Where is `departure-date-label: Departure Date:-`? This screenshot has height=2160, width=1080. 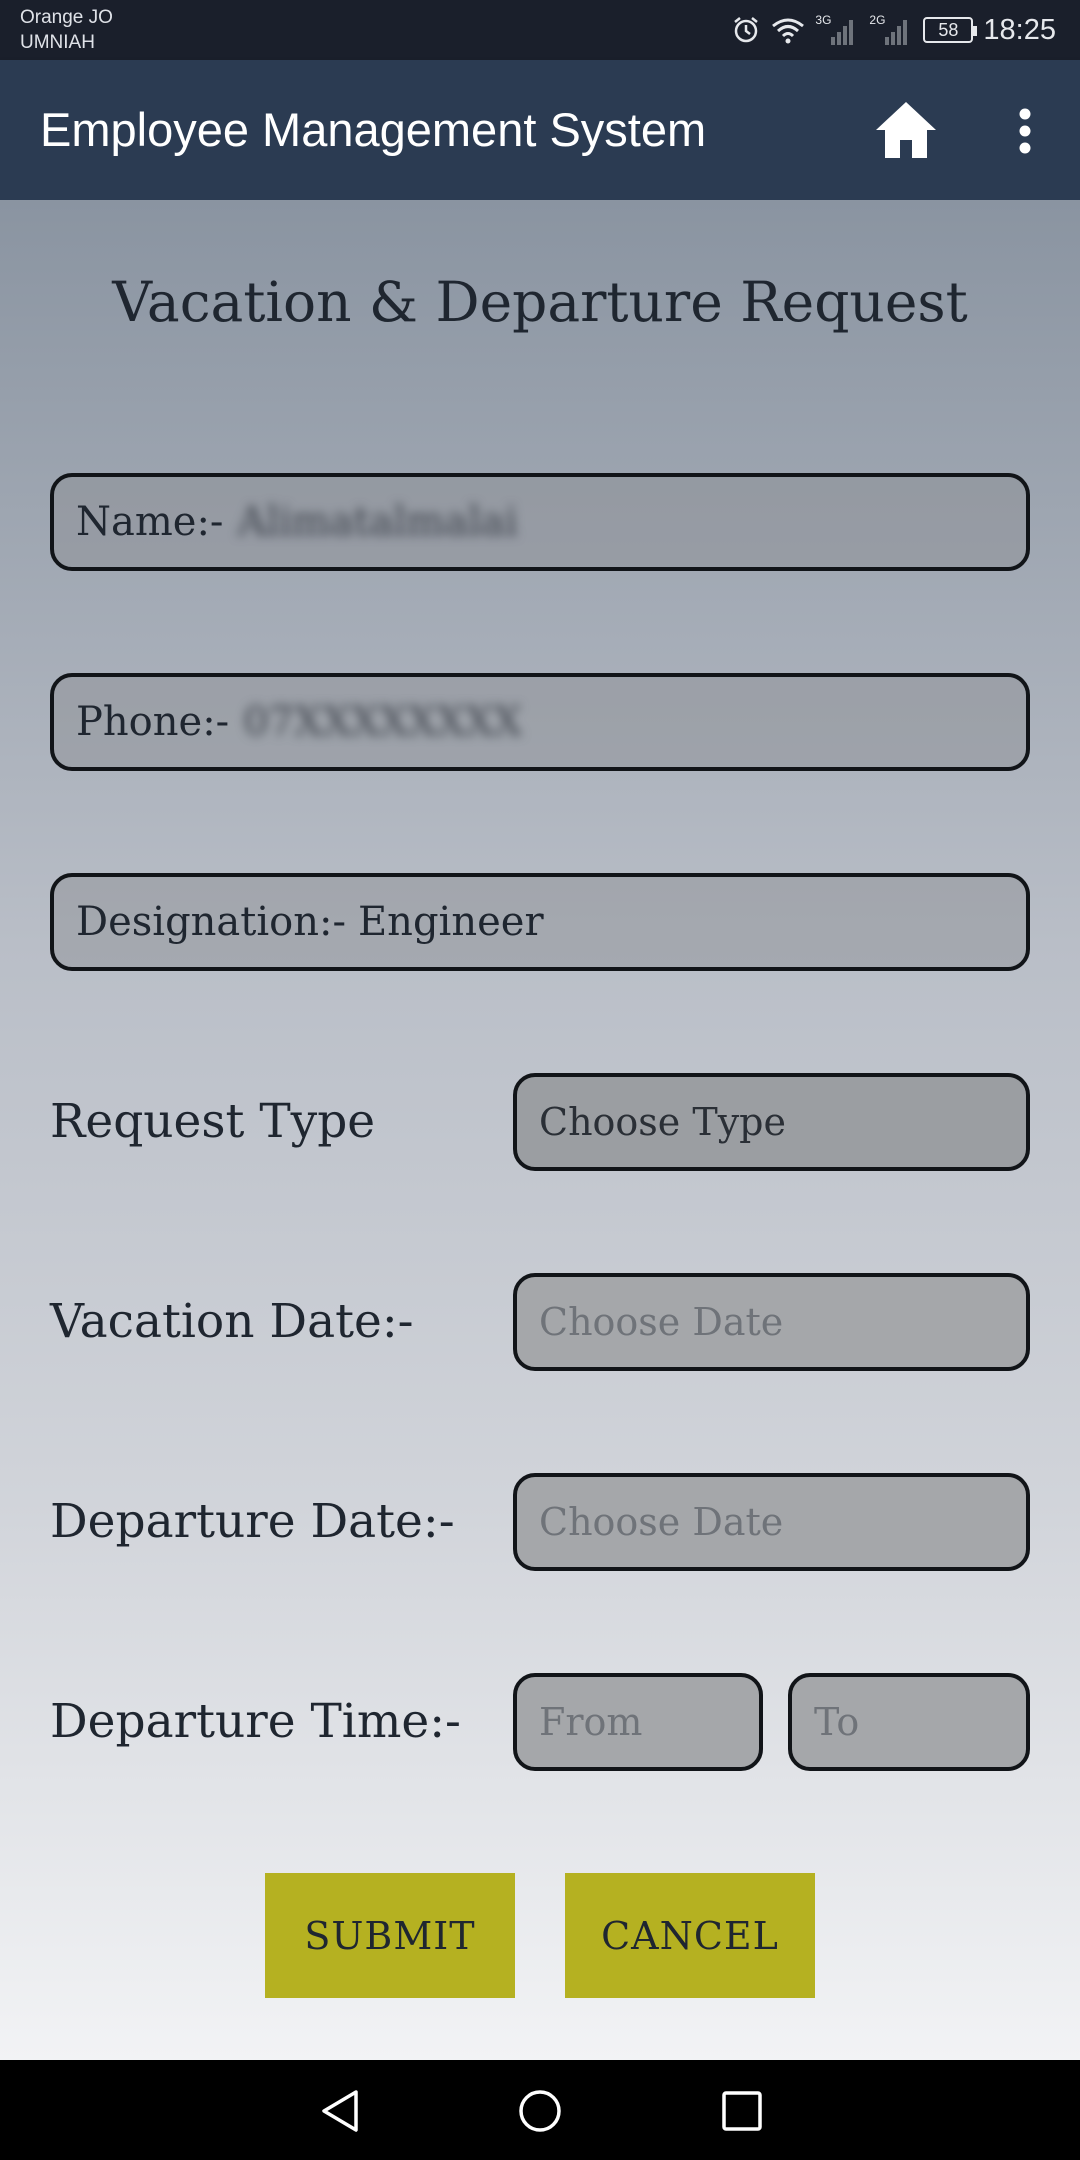 departure-date-label: Departure Date:- is located at coordinates (252, 1521).